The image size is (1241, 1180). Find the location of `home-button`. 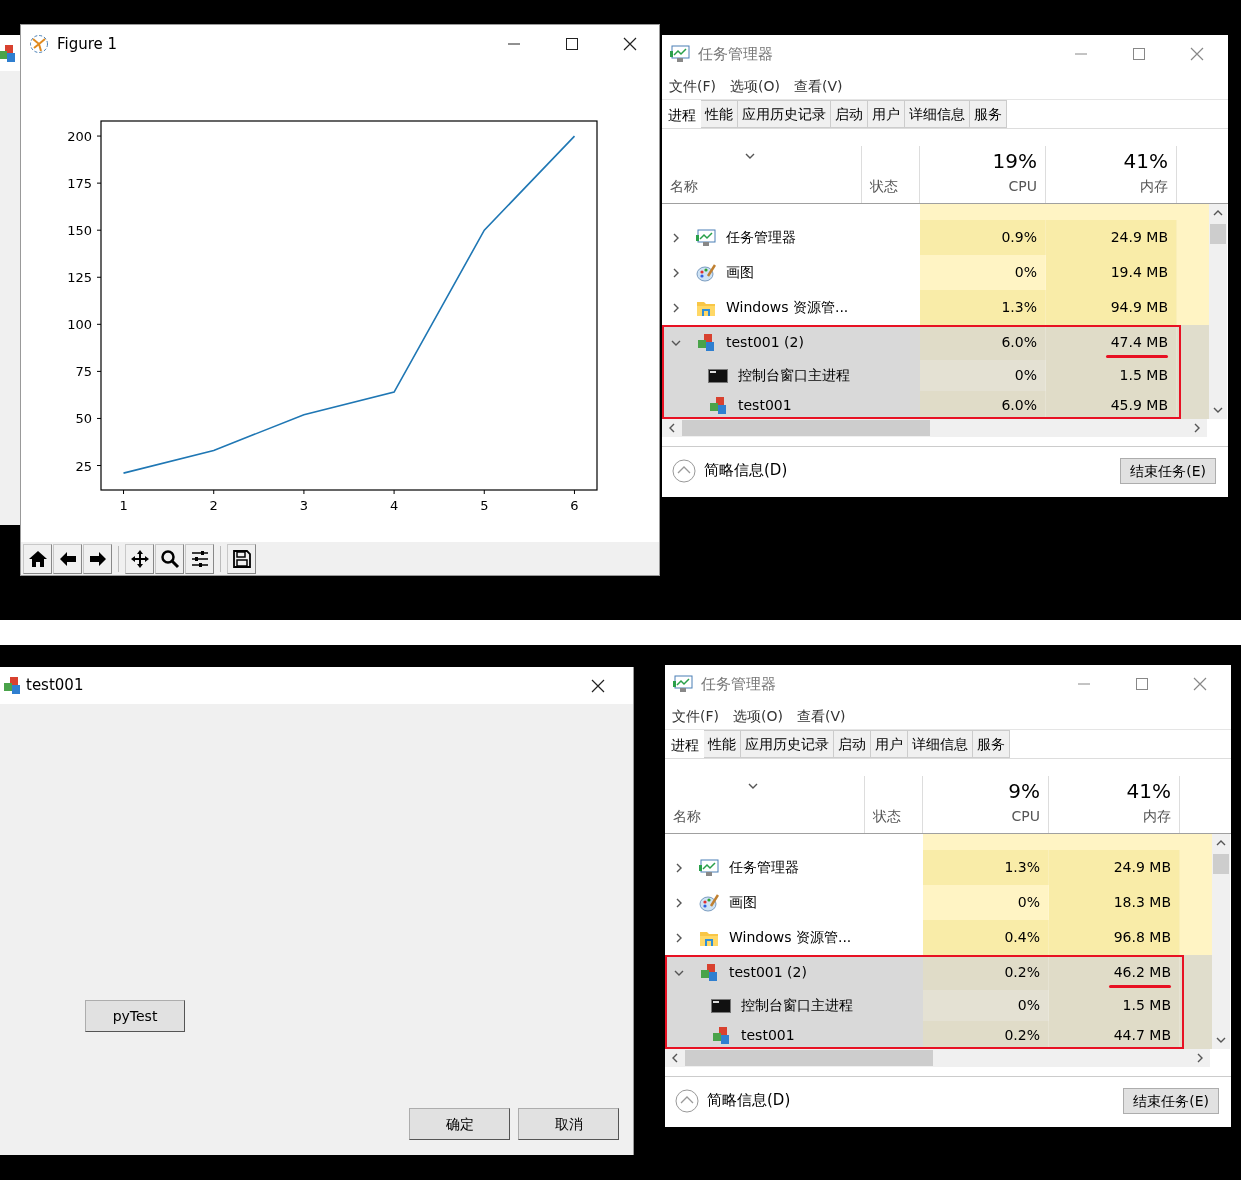

home-button is located at coordinates (37, 558).